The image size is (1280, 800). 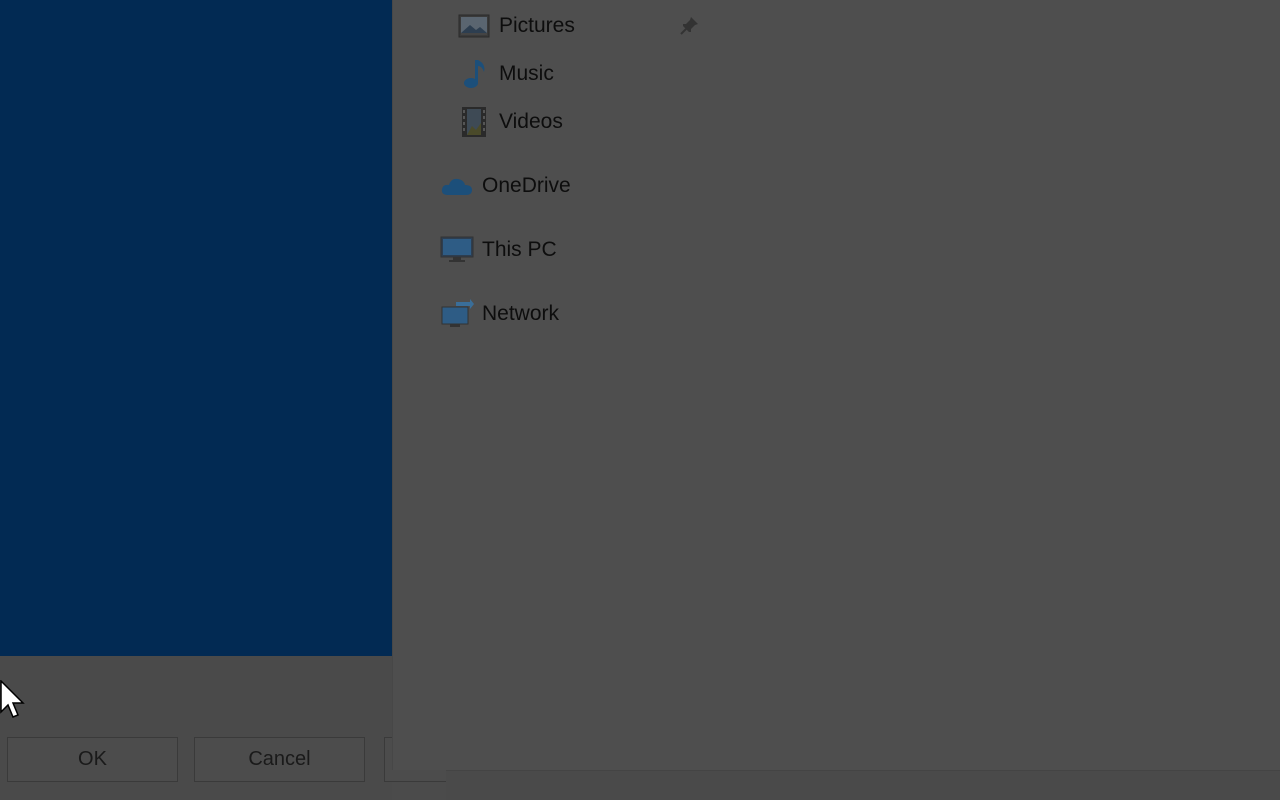 I want to click on cancel-button-label: Cancel, so click(x=279, y=759).